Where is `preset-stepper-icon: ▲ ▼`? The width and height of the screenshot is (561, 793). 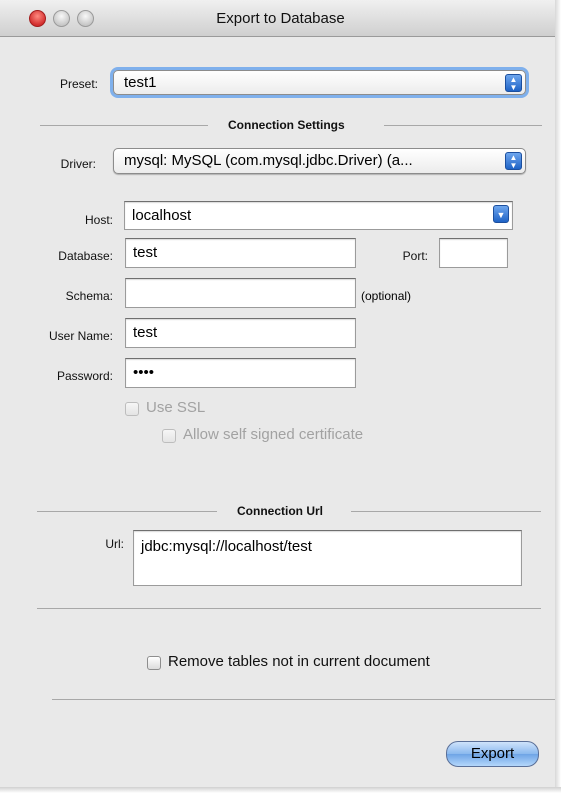 preset-stepper-icon: ▲ ▼ is located at coordinates (513, 83).